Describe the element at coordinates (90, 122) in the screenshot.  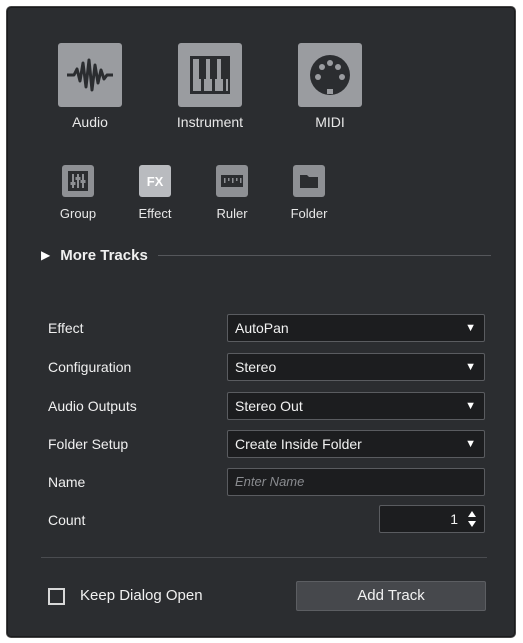
I see `track-type-audio-label: Audio` at that location.